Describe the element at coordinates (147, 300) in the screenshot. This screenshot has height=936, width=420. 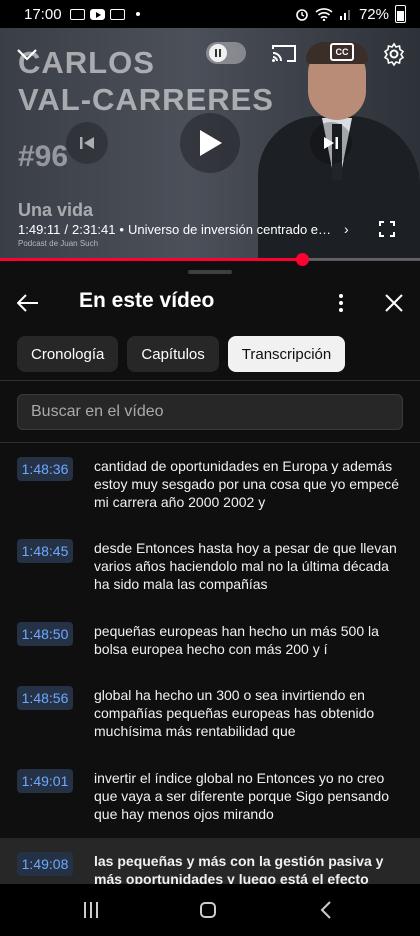
I see `panel-title: En este vídeo` at that location.